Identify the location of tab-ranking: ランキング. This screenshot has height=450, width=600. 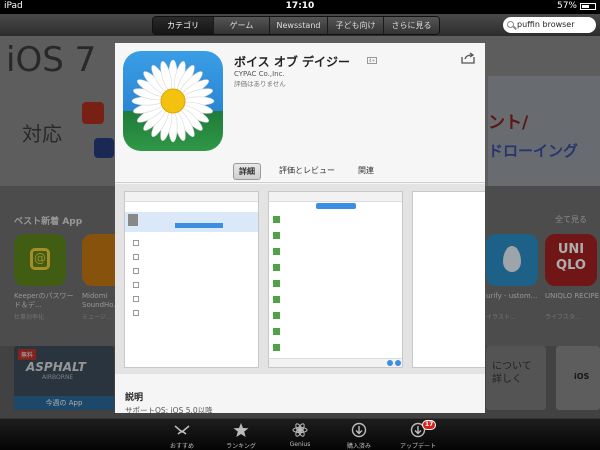
(241, 434).